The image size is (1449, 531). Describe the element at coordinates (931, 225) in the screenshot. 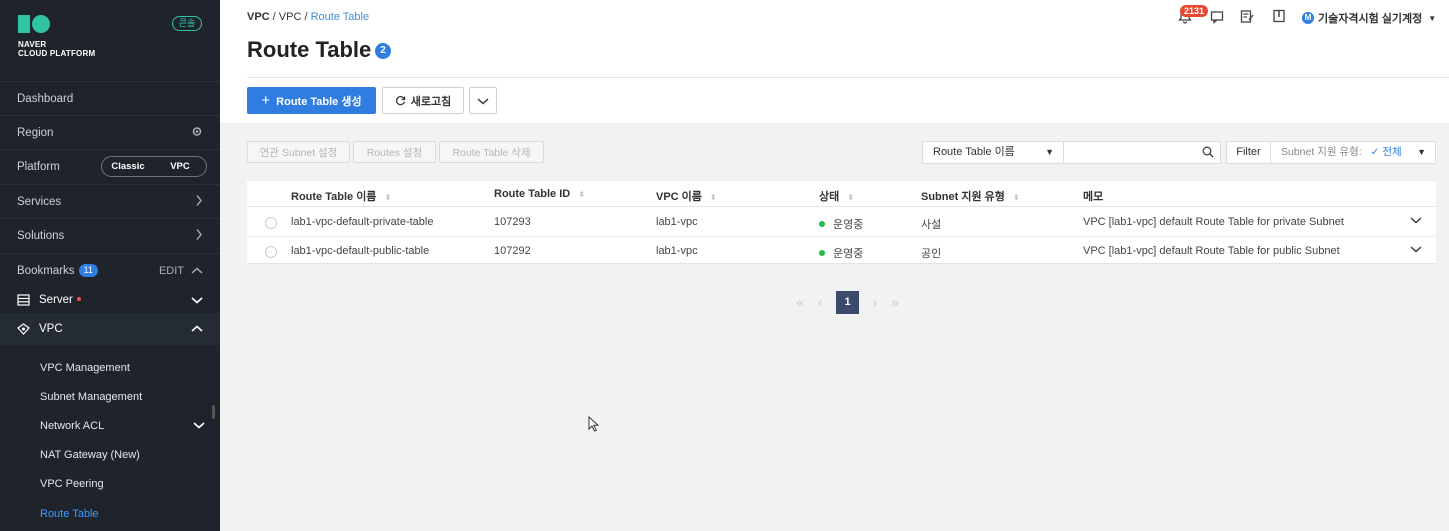

I see `cell-subnet-type: 사설` at that location.